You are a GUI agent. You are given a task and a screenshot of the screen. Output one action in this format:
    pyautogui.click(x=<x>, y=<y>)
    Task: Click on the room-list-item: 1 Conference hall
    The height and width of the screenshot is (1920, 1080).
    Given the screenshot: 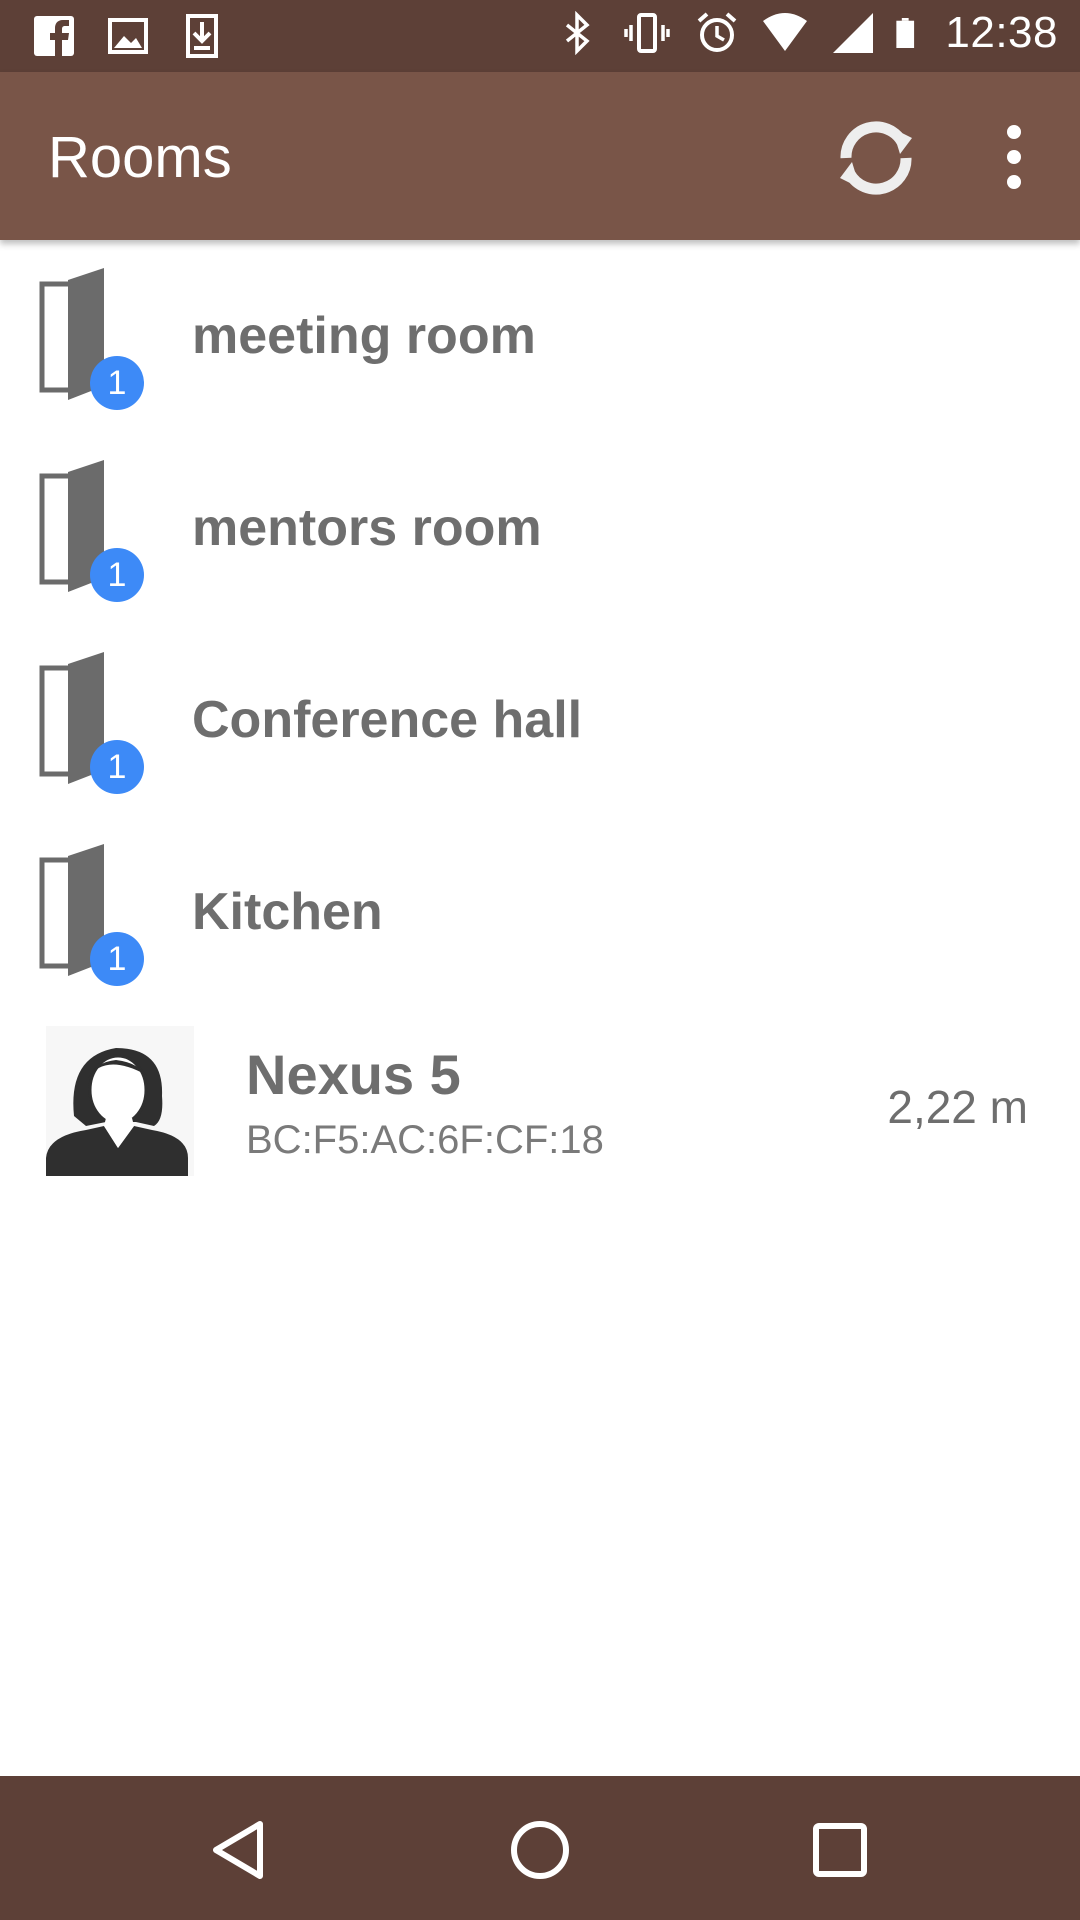 What is the action you would take?
    pyautogui.click(x=540, y=726)
    